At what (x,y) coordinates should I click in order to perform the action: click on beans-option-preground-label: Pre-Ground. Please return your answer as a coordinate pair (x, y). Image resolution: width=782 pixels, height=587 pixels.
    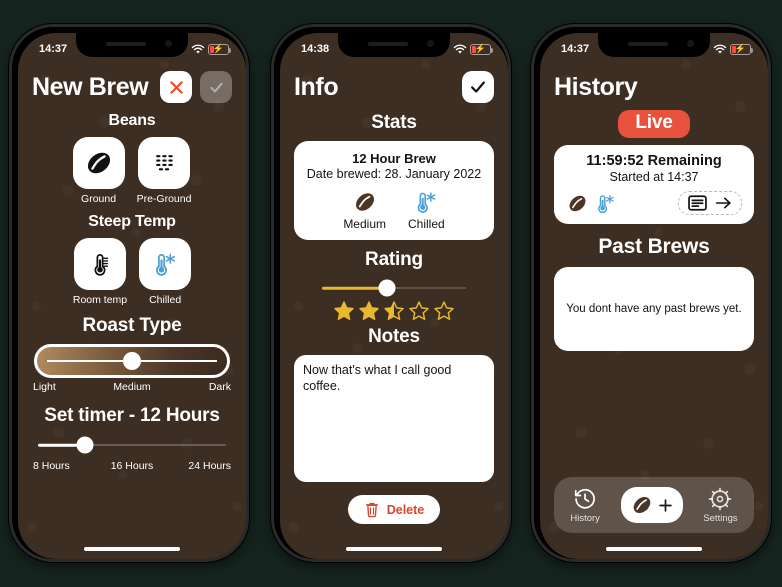
    Looking at the image, I should click on (164, 199).